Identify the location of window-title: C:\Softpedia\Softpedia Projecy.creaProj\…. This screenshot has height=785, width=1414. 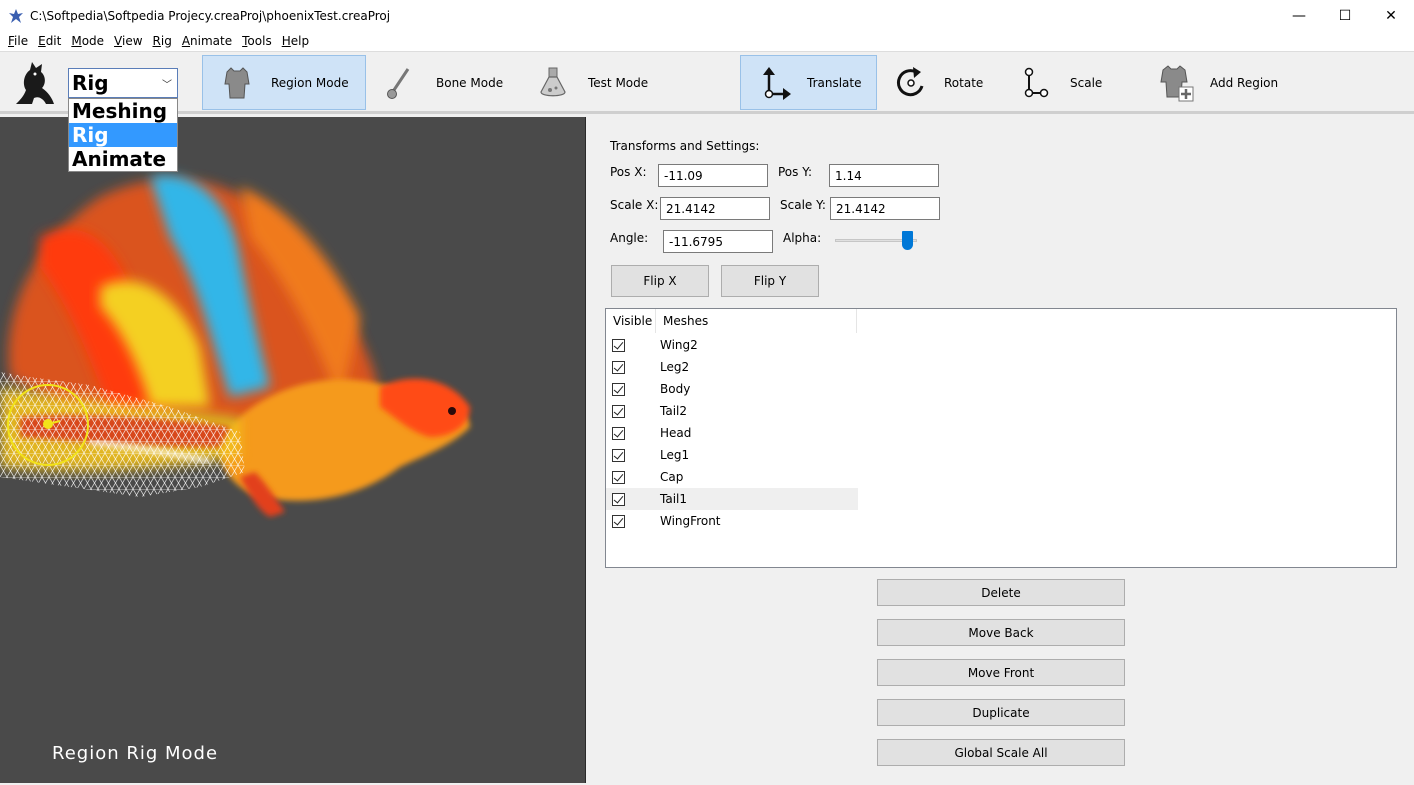
(210, 15).